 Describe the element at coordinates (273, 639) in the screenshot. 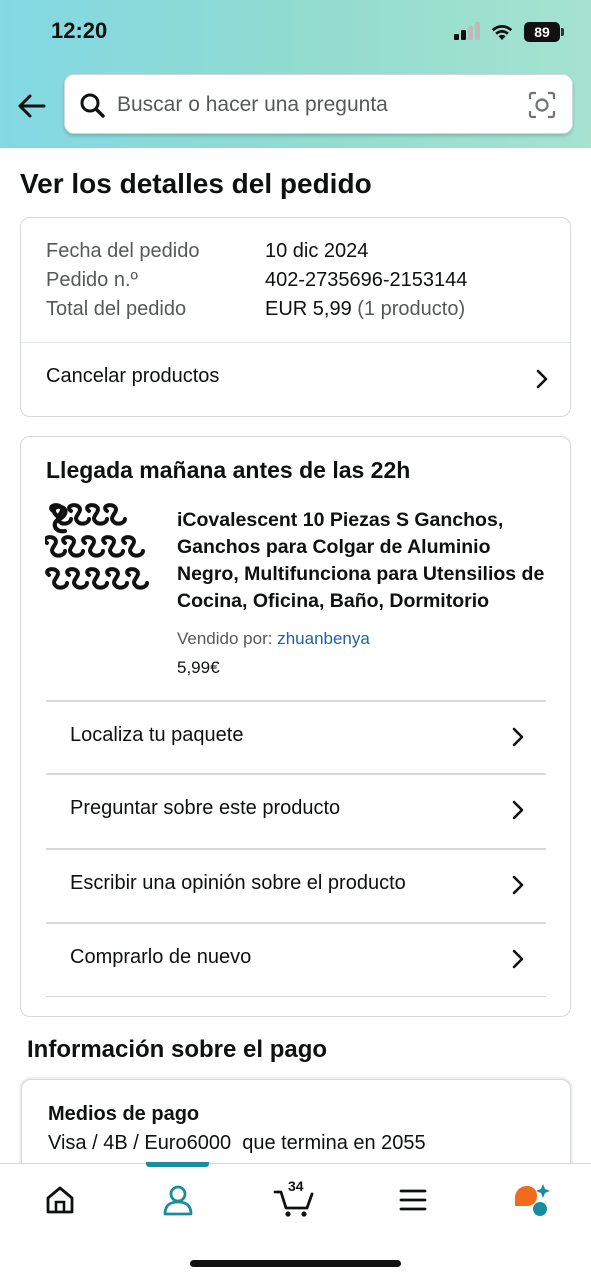

I see `sold-by: Vendido por: zhuanbenya` at that location.